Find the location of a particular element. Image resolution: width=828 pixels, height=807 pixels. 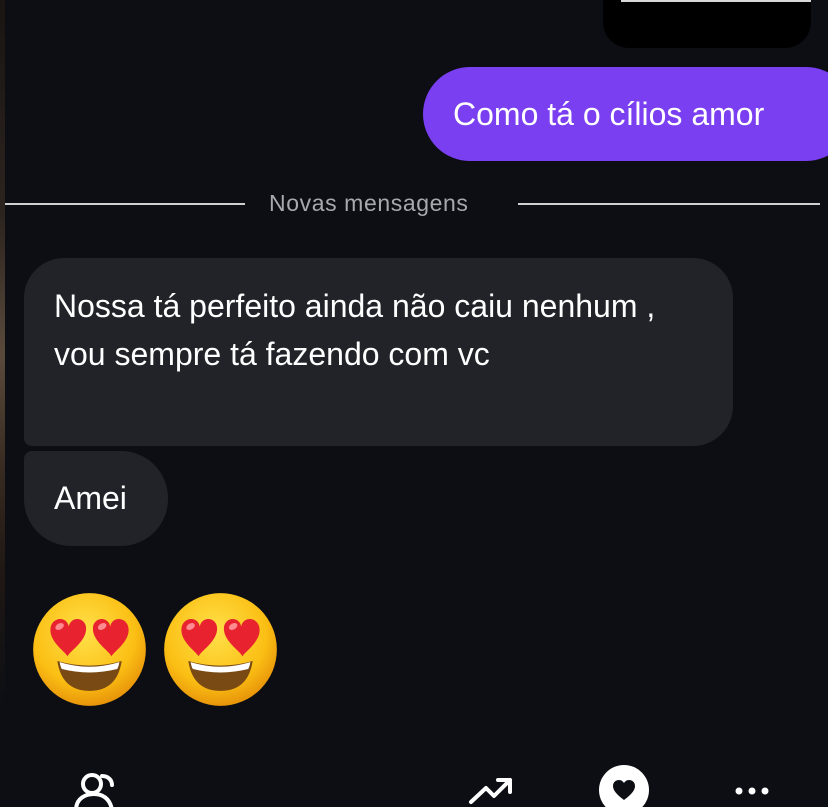

people-icon is located at coordinates (96, 788).